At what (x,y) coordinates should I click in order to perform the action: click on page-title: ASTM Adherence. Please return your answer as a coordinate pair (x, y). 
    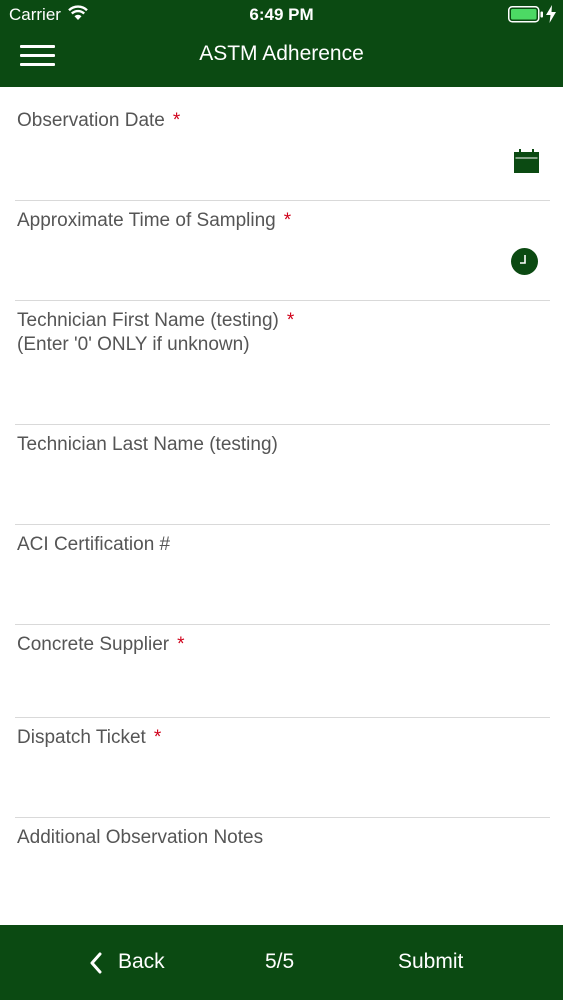
    Looking at the image, I should click on (281, 53).